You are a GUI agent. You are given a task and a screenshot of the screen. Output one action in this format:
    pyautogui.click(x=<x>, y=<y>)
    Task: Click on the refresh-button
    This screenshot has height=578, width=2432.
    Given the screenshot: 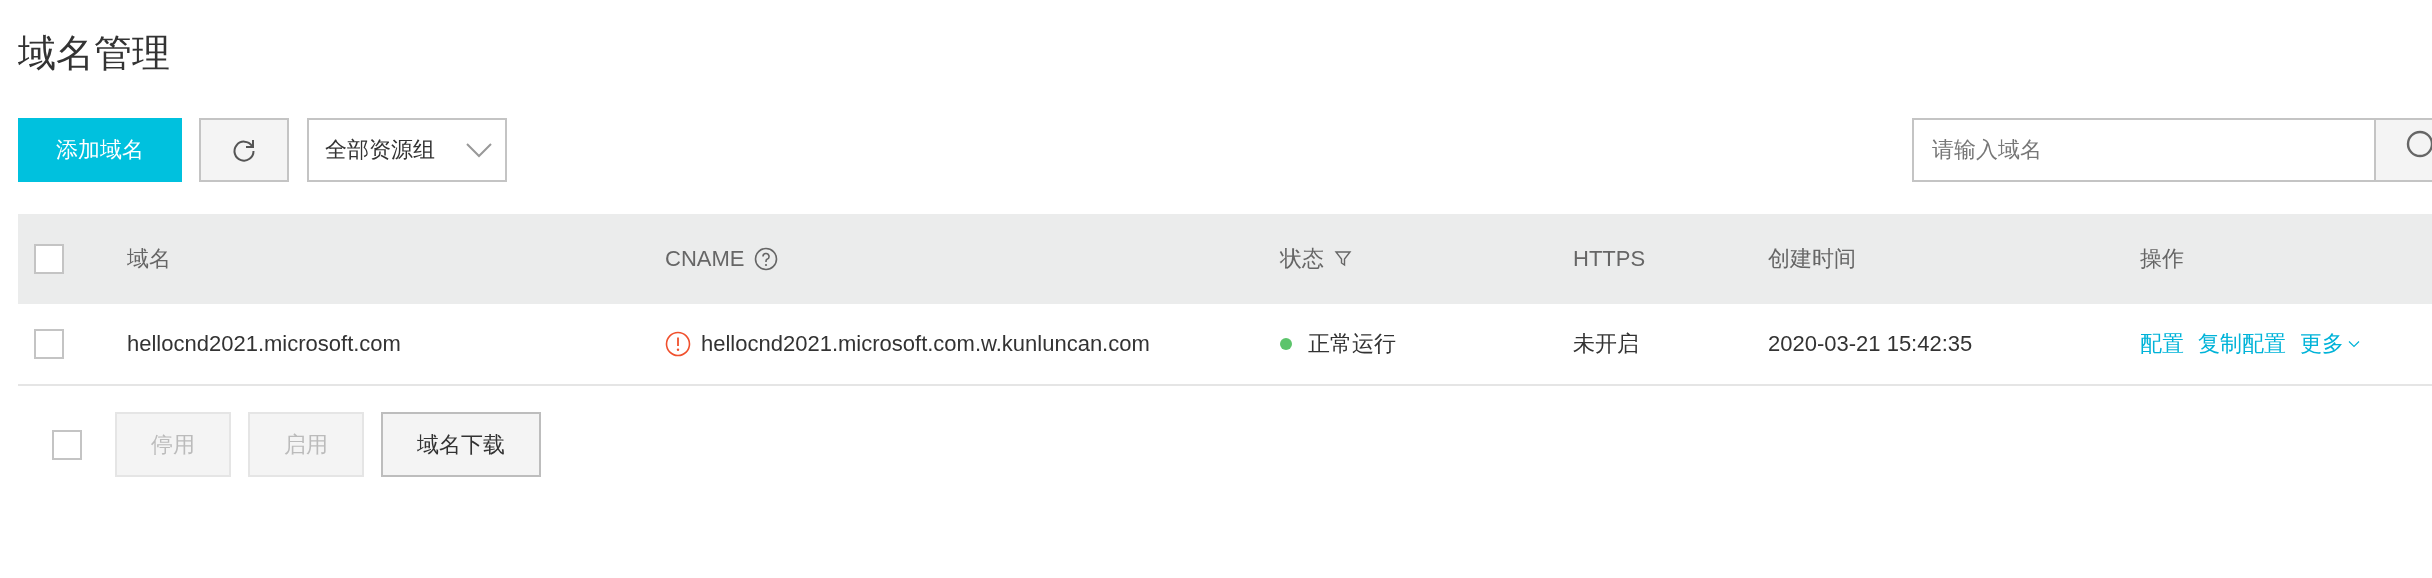 What is the action you would take?
    pyautogui.click(x=244, y=150)
    